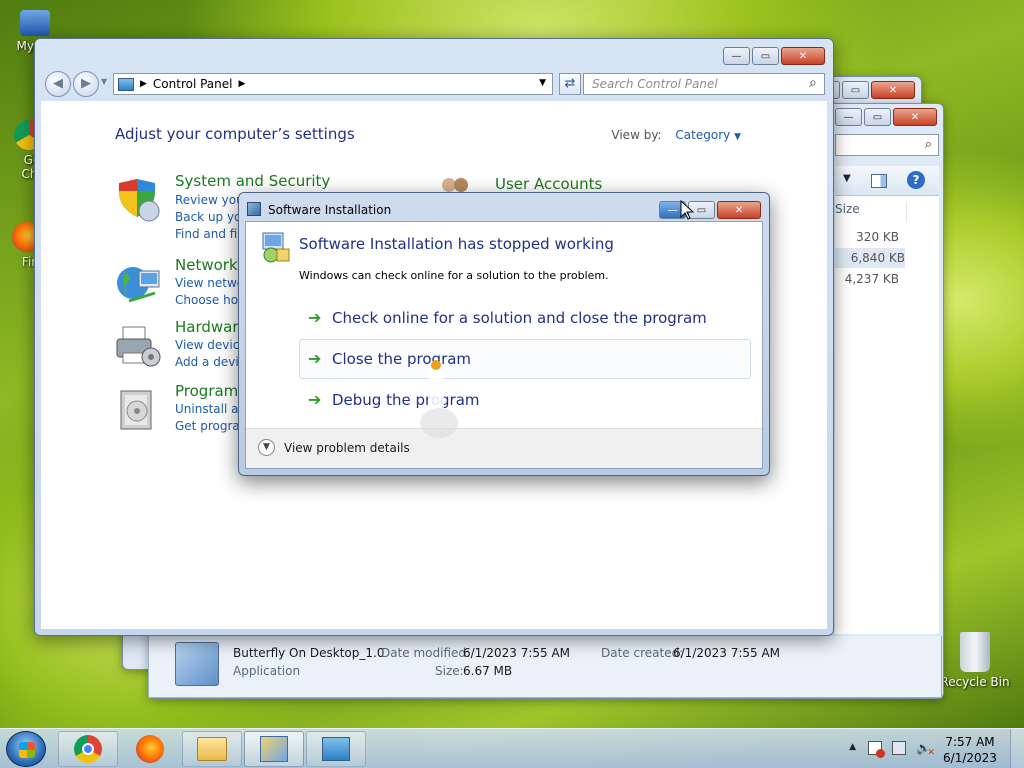 The image size is (1024, 768). What do you see at coordinates (138, 410) in the screenshot?
I see `programs-box-icon` at bounding box center [138, 410].